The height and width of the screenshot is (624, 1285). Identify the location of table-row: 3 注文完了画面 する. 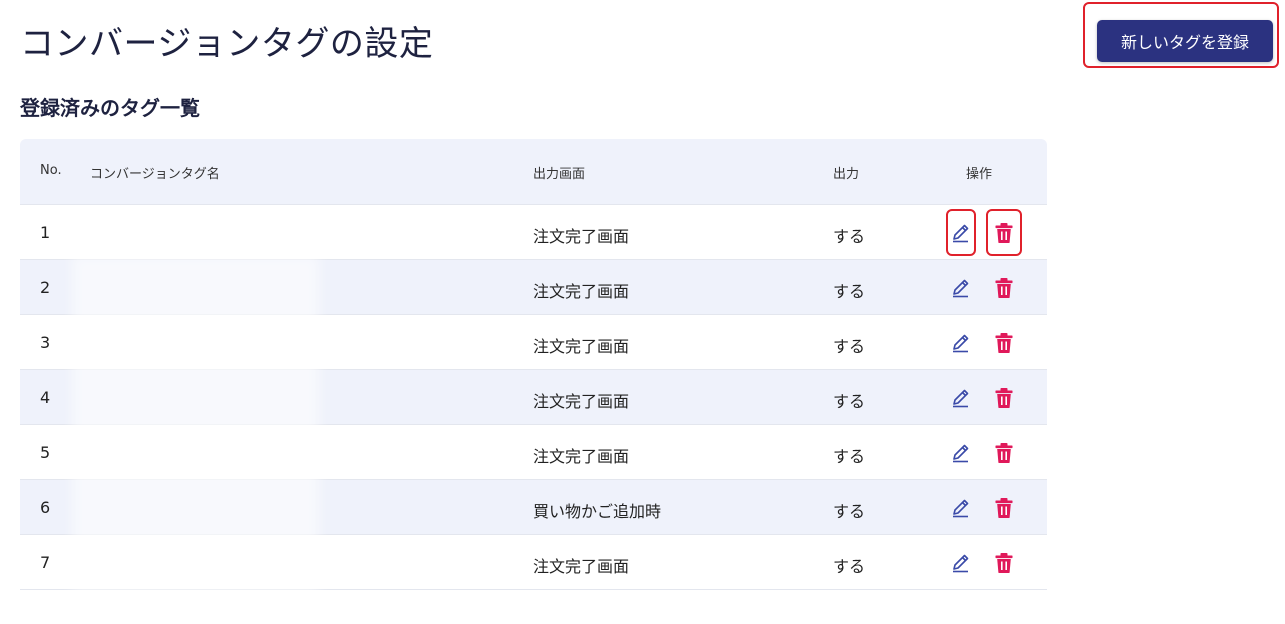
(533, 342).